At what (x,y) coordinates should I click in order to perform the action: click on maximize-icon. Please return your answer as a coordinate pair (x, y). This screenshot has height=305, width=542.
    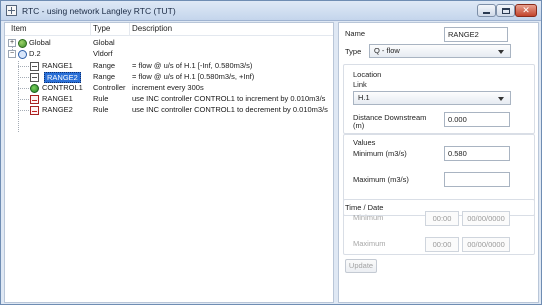
    Looking at the image, I should click on (505, 10).